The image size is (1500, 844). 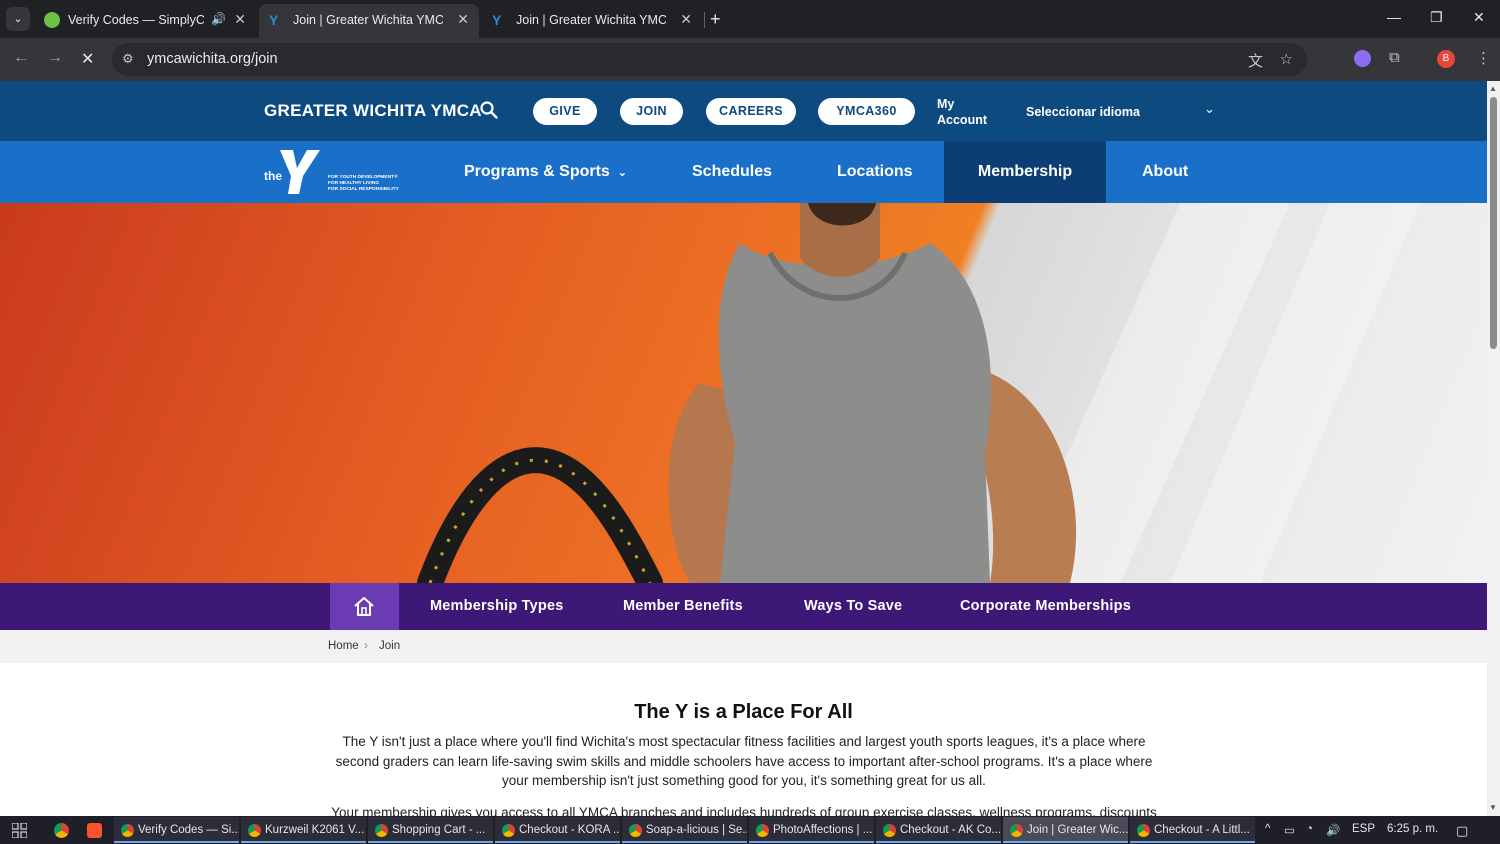 I want to click on brave-pinned-icon, so click(x=94, y=830).